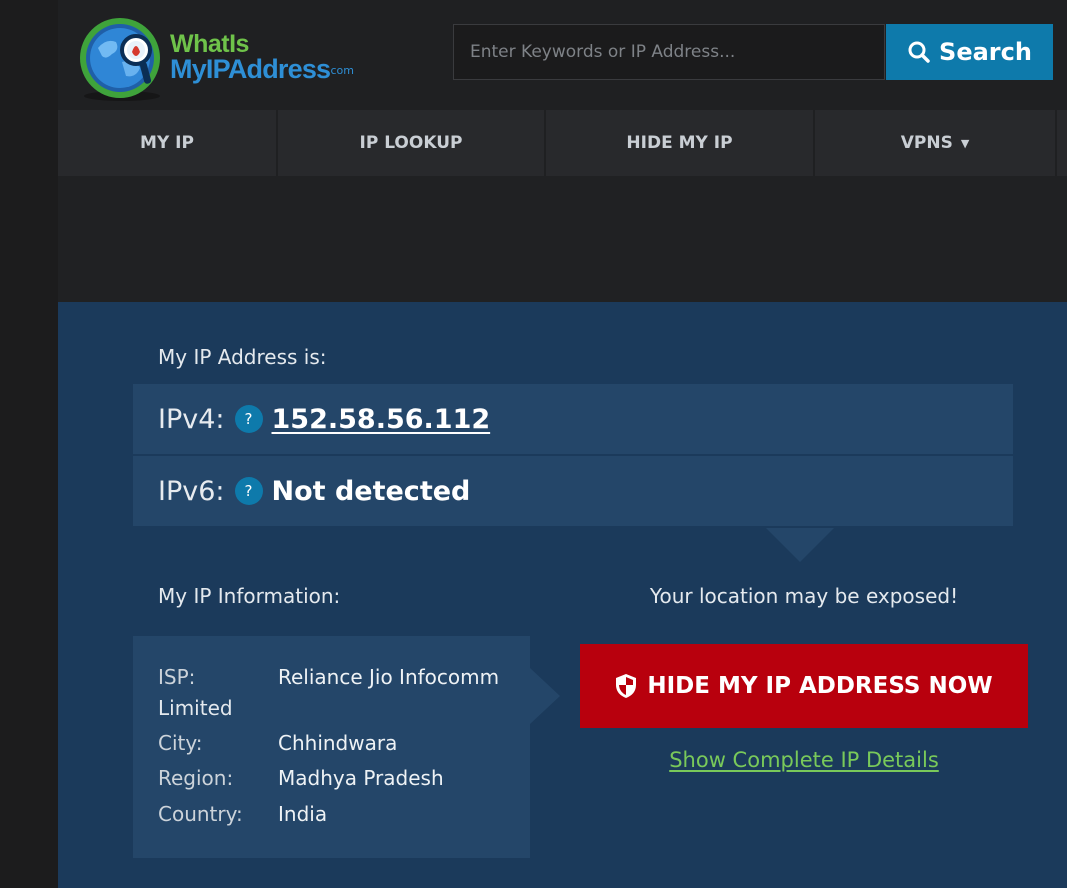 Image resolution: width=1067 pixels, height=888 pixels. I want to click on info-value-isp-cont: Limited, so click(195, 708).